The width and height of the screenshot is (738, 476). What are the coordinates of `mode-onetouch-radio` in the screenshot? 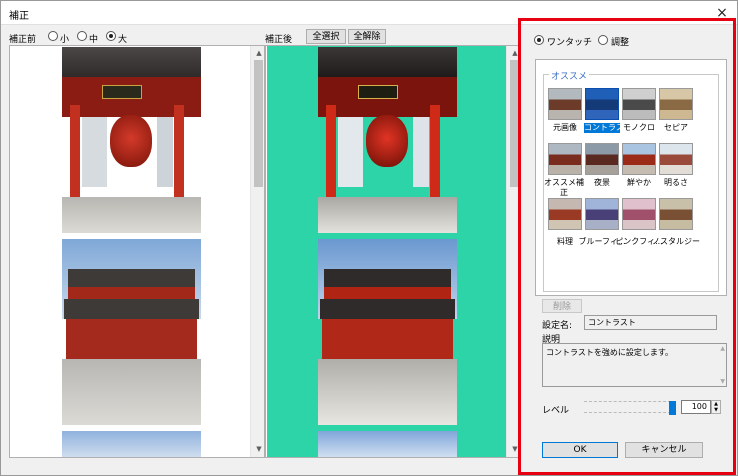 It's located at (539, 40).